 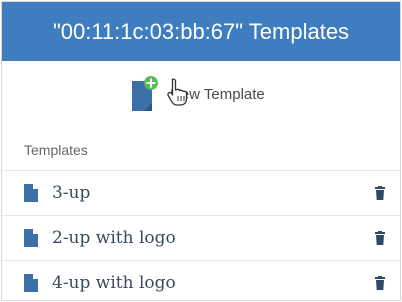 What do you see at coordinates (201, 237) in the screenshot?
I see `template-item-2-up-with-logo: 2-up with logo` at bounding box center [201, 237].